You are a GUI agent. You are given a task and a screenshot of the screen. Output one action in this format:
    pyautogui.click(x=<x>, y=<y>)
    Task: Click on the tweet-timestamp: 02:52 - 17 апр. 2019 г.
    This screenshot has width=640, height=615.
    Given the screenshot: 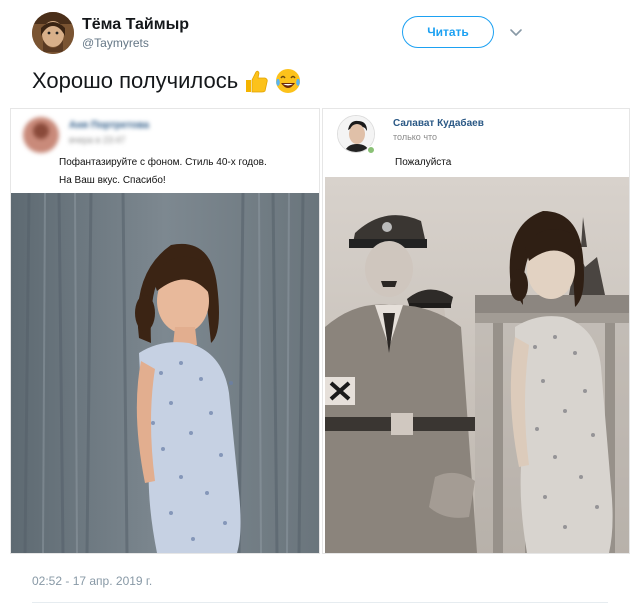 What is the action you would take?
    pyautogui.click(x=92, y=581)
    